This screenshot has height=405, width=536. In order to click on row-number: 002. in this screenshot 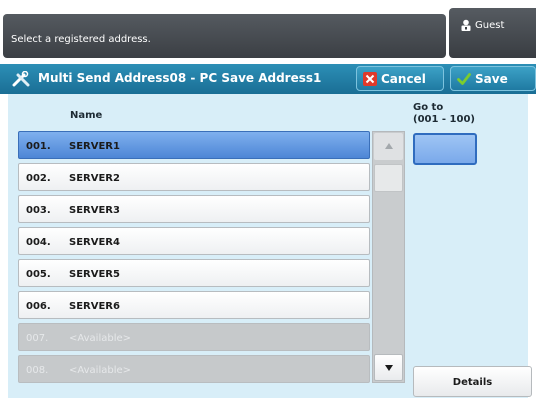, I will do `click(38, 178)`.